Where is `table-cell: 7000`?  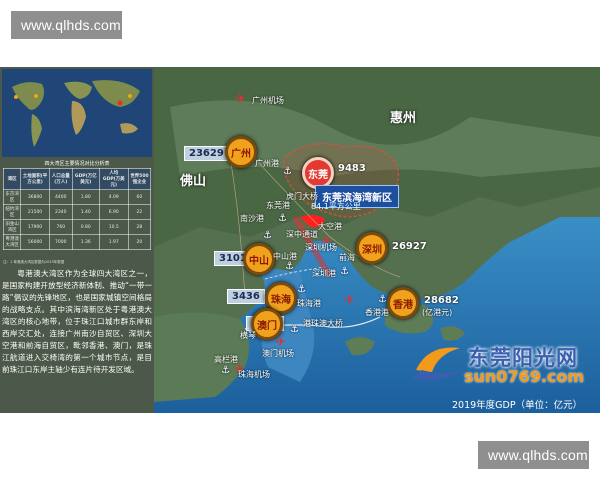 table-cell: 7000 is located at coordinates (60, 242).